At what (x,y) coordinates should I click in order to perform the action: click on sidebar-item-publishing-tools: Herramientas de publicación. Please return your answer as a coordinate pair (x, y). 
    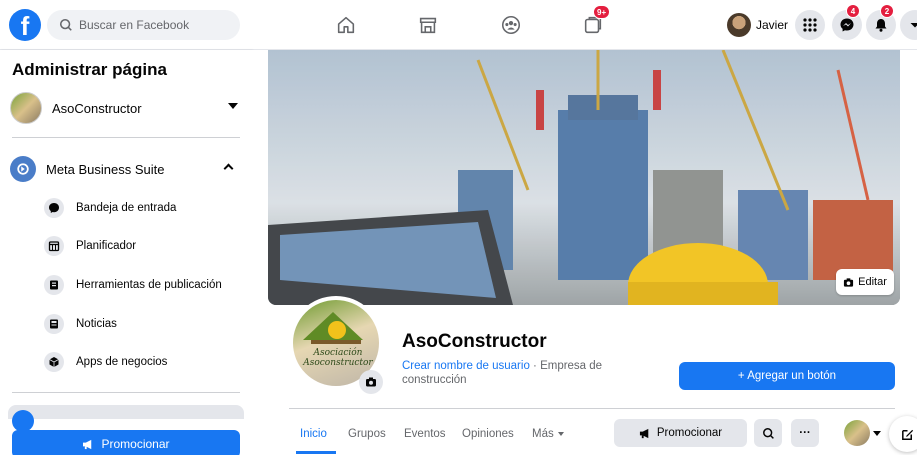
    Looking at the image, I should click on (144, 285).